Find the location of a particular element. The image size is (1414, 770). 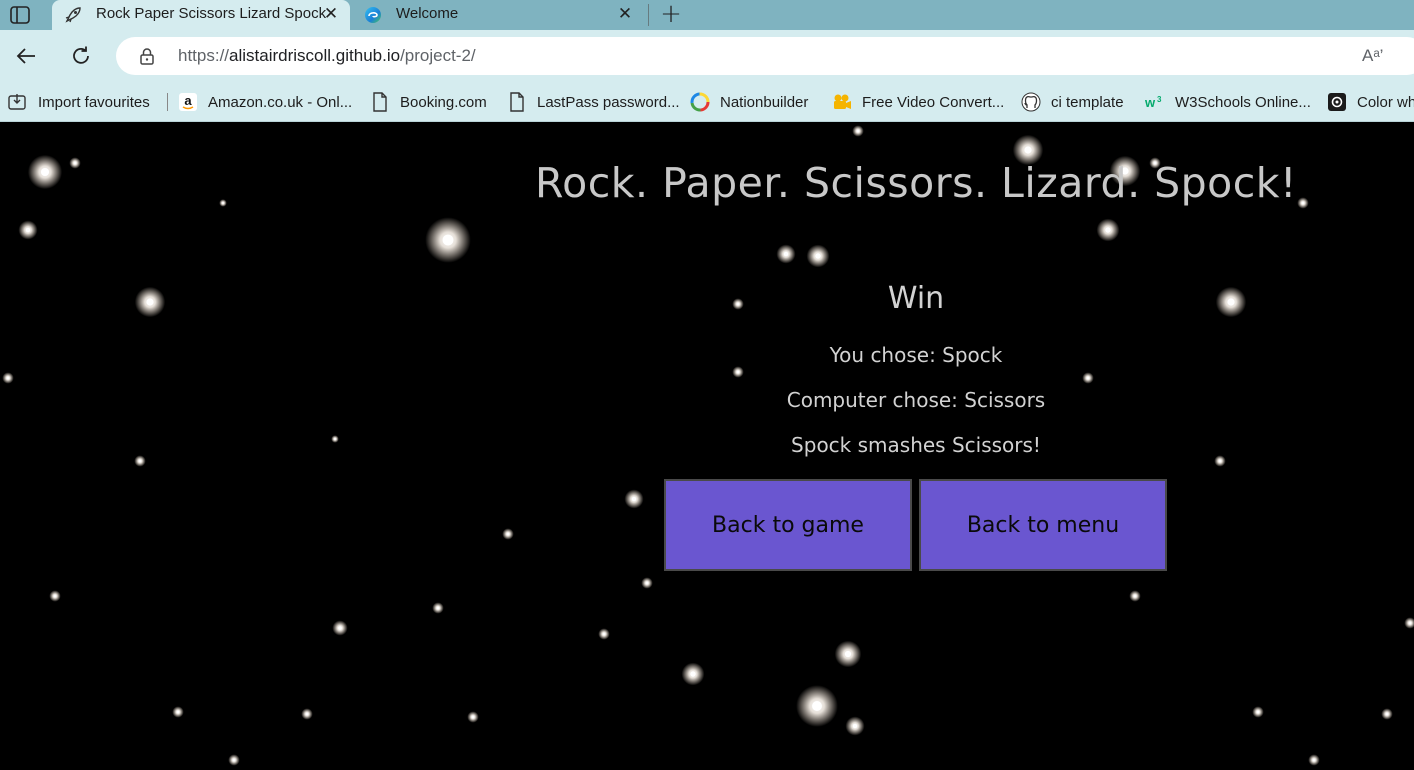

favourite-label: Color wh is located at coordinates (1385, 102).